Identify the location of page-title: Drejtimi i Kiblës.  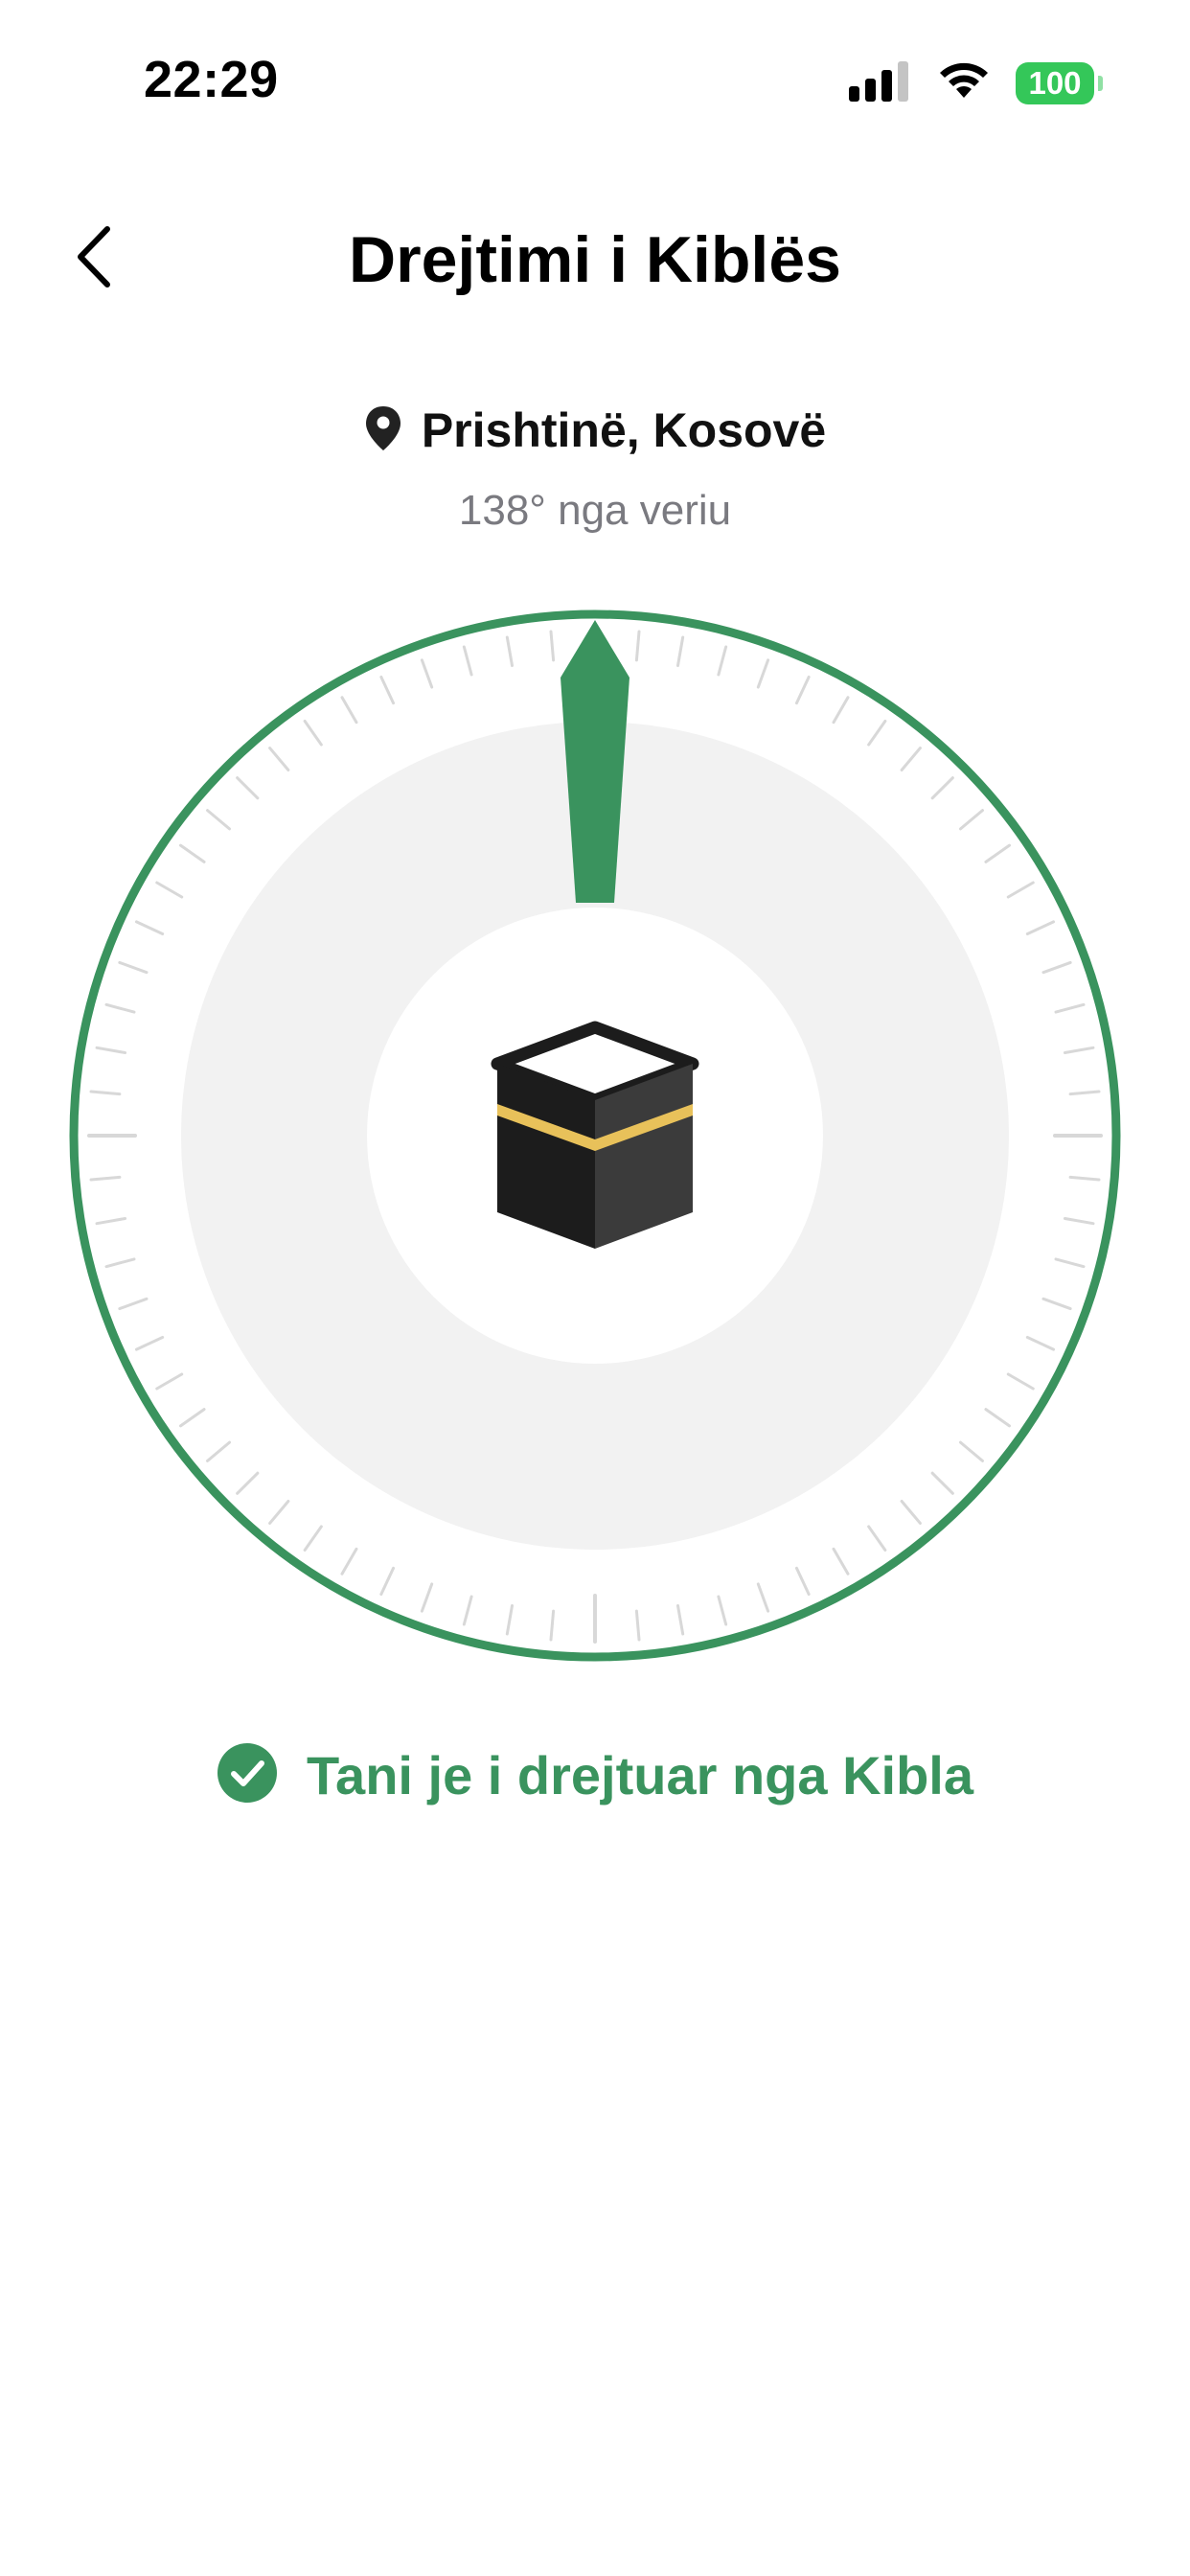
(595, 259).